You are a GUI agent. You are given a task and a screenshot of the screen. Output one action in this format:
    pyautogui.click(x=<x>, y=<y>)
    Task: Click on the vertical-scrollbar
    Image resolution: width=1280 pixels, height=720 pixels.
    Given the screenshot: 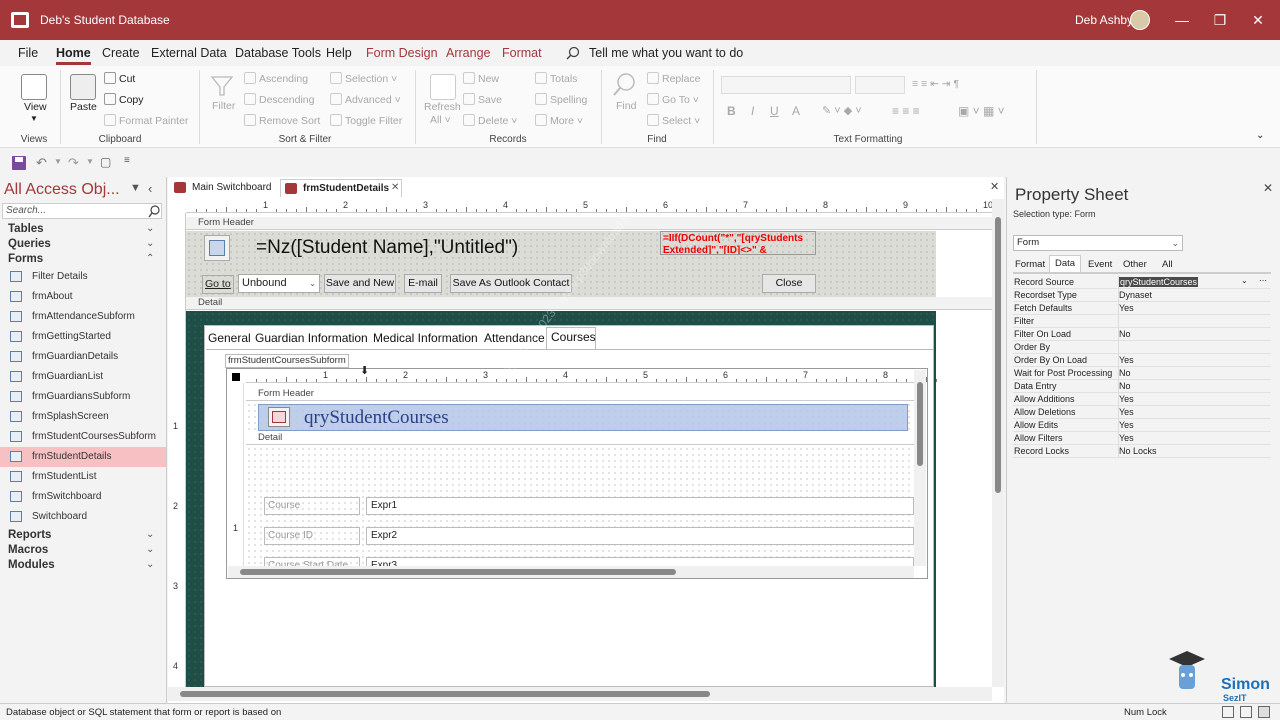 What is the action you would take?
    pyautogui.click(x=998, y=443)
    